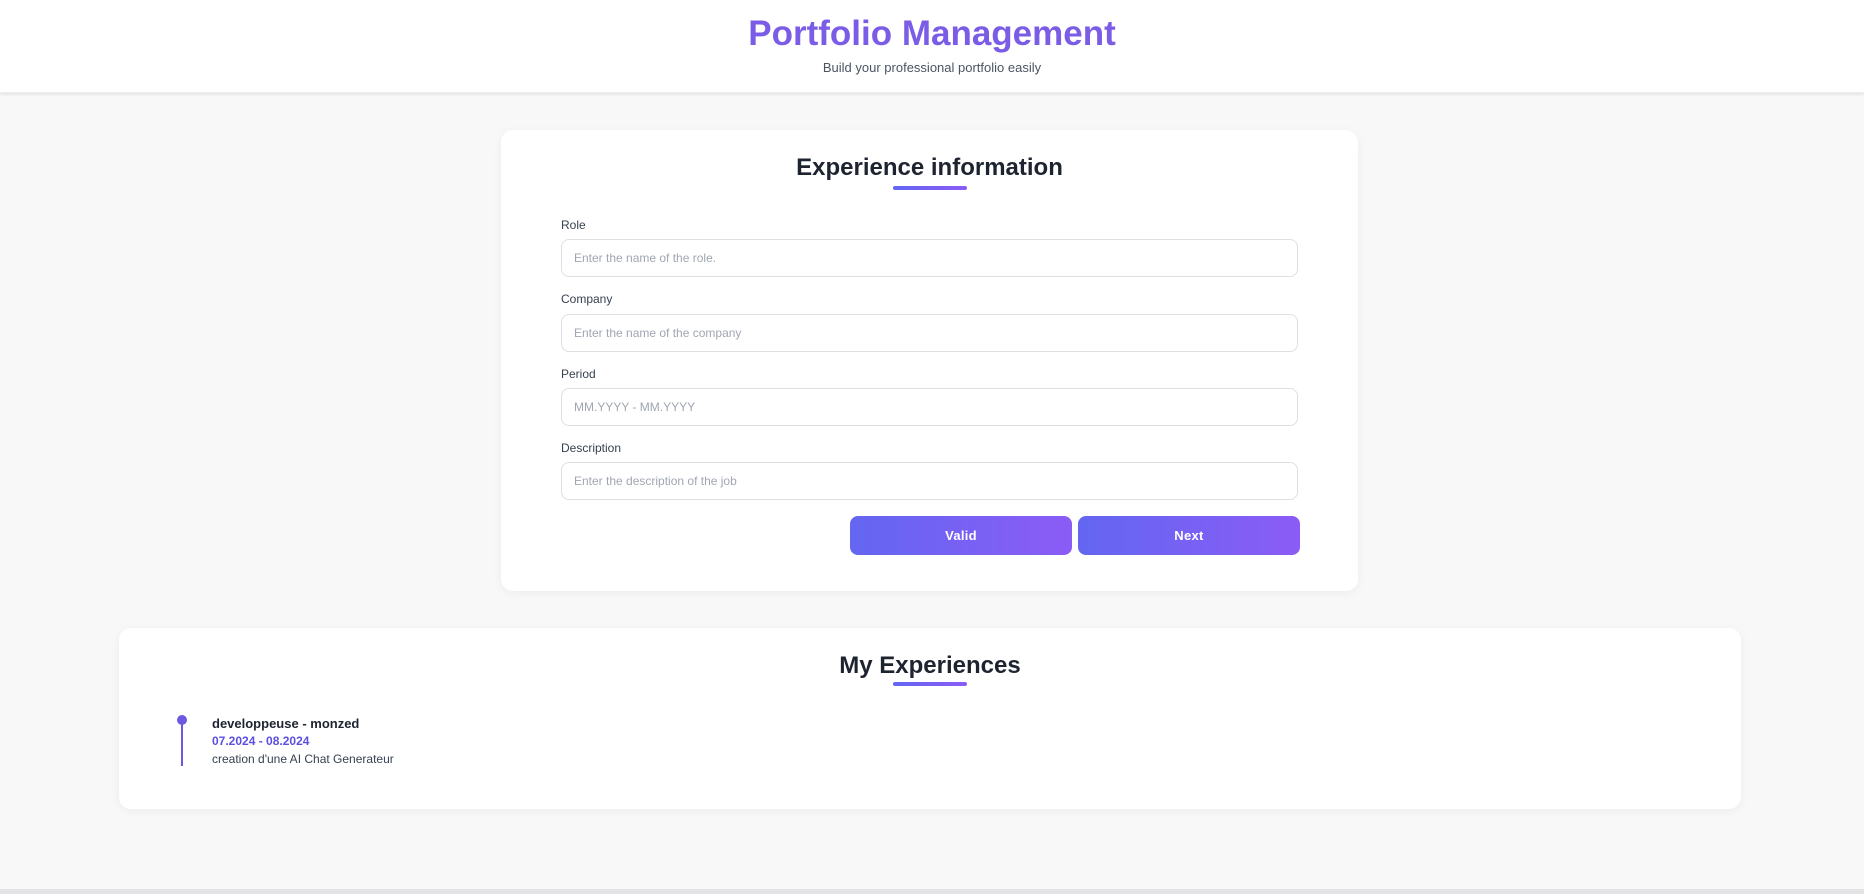  I want to click on description-input, so click(929, 481).